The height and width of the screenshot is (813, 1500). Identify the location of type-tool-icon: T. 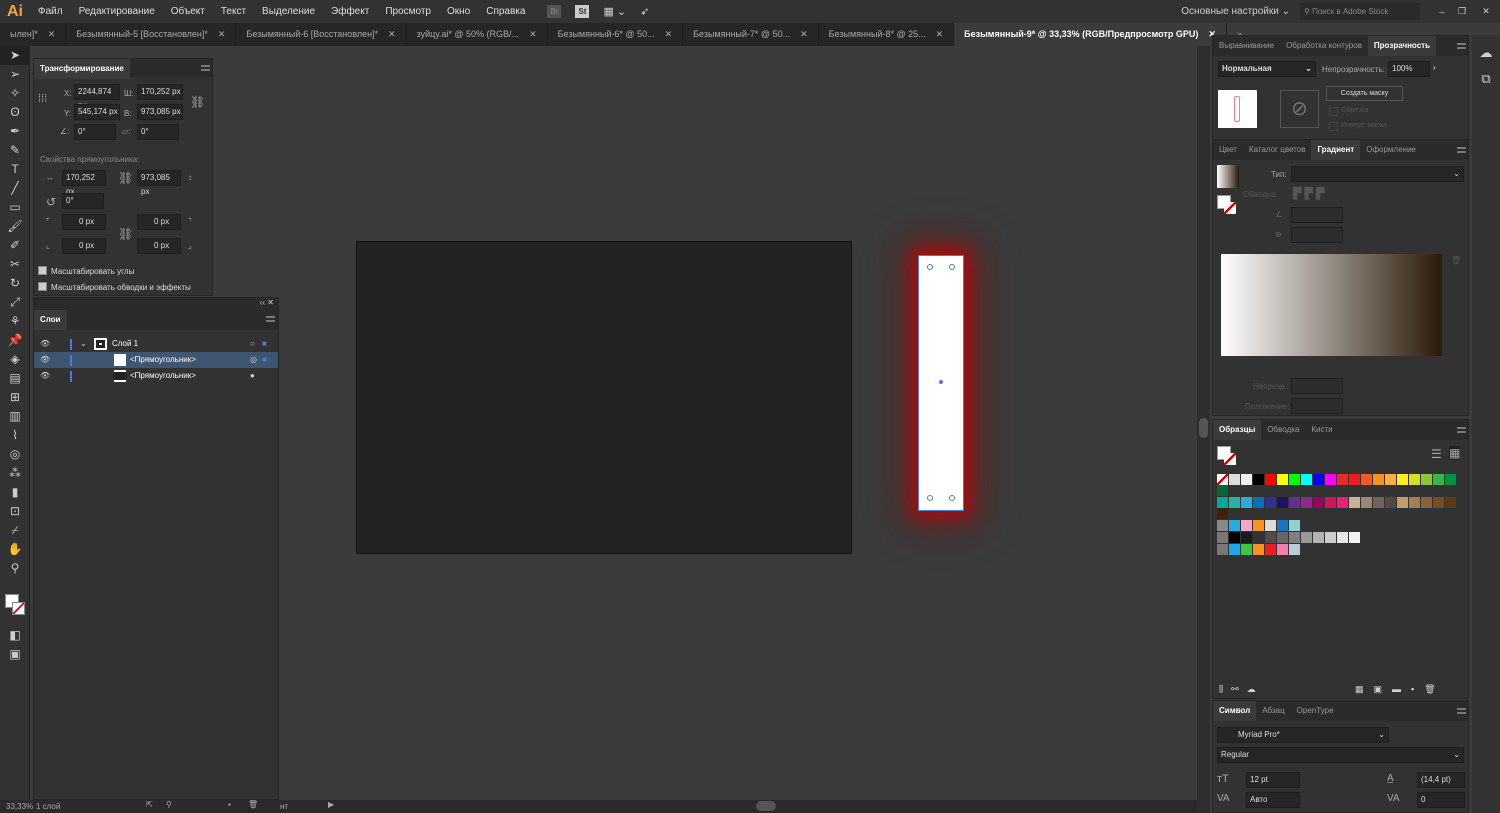
(15, 169).